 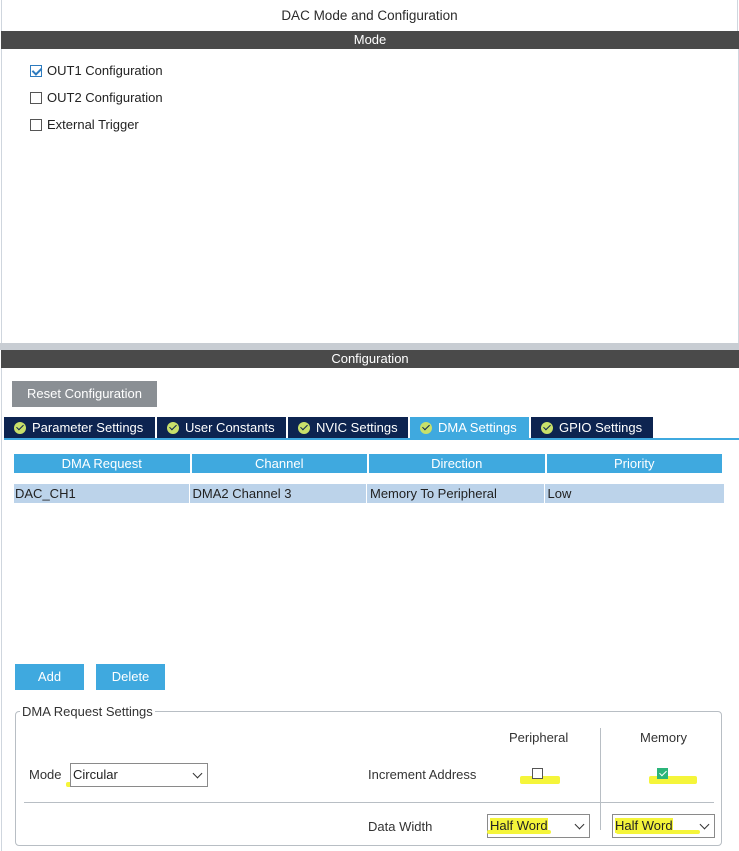 What do you see at coordinates (600, 779) in the screenshot?
I see `column-divider` at bounding box center [600, 779].